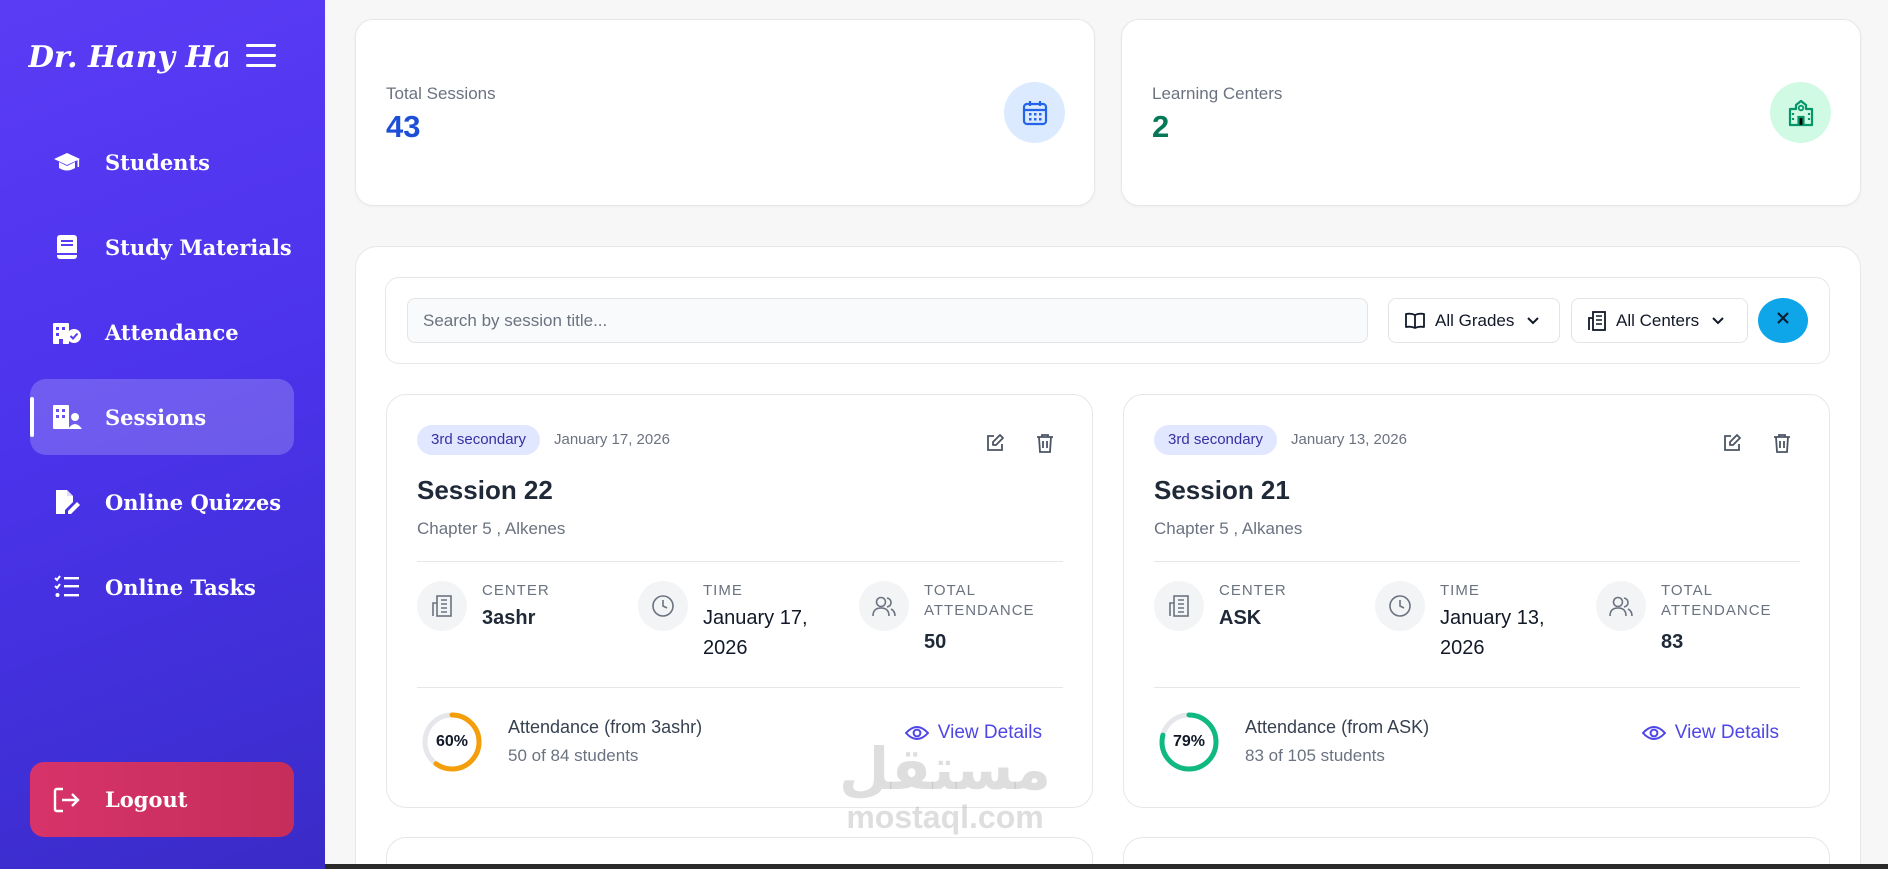 The width and height of the screenshot is (1888, 869). I want to click on meta-value: January 17, 2026, so click(755, 633).